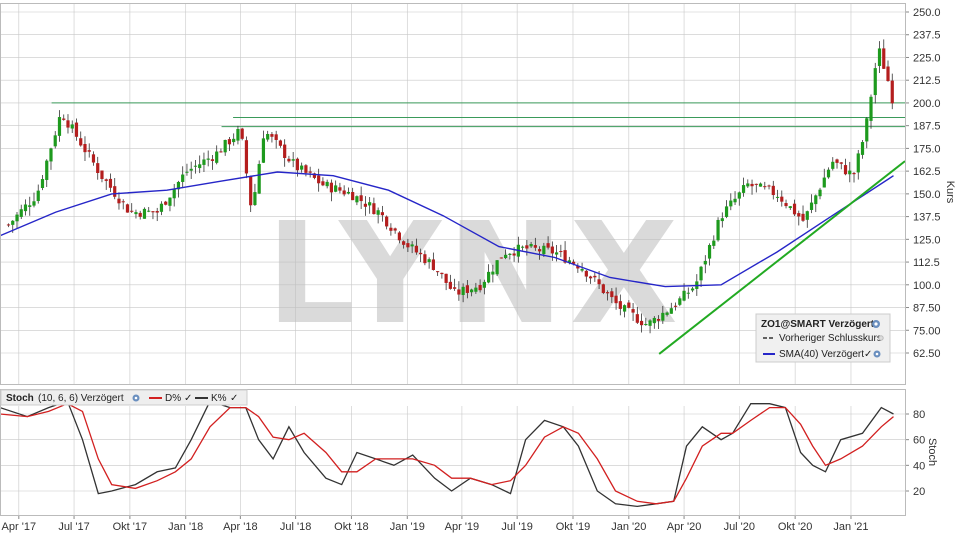 This screenshot has width=960, height=540. I want to click on sma-settings-icon, so click(877, 354).